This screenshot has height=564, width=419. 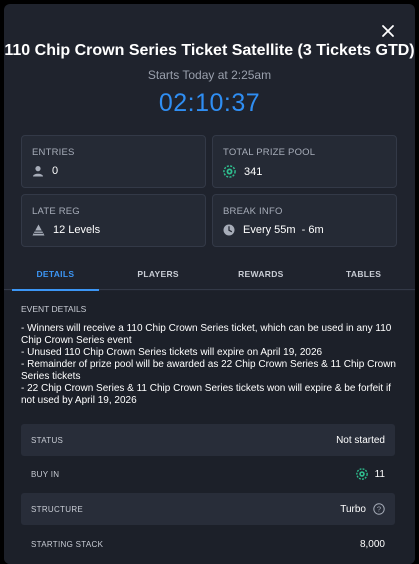 What do you see at coordinates (209, 103) in the screenshot?
I see `countdown-timer: 02:10:37` at bounding box center [209, 103].